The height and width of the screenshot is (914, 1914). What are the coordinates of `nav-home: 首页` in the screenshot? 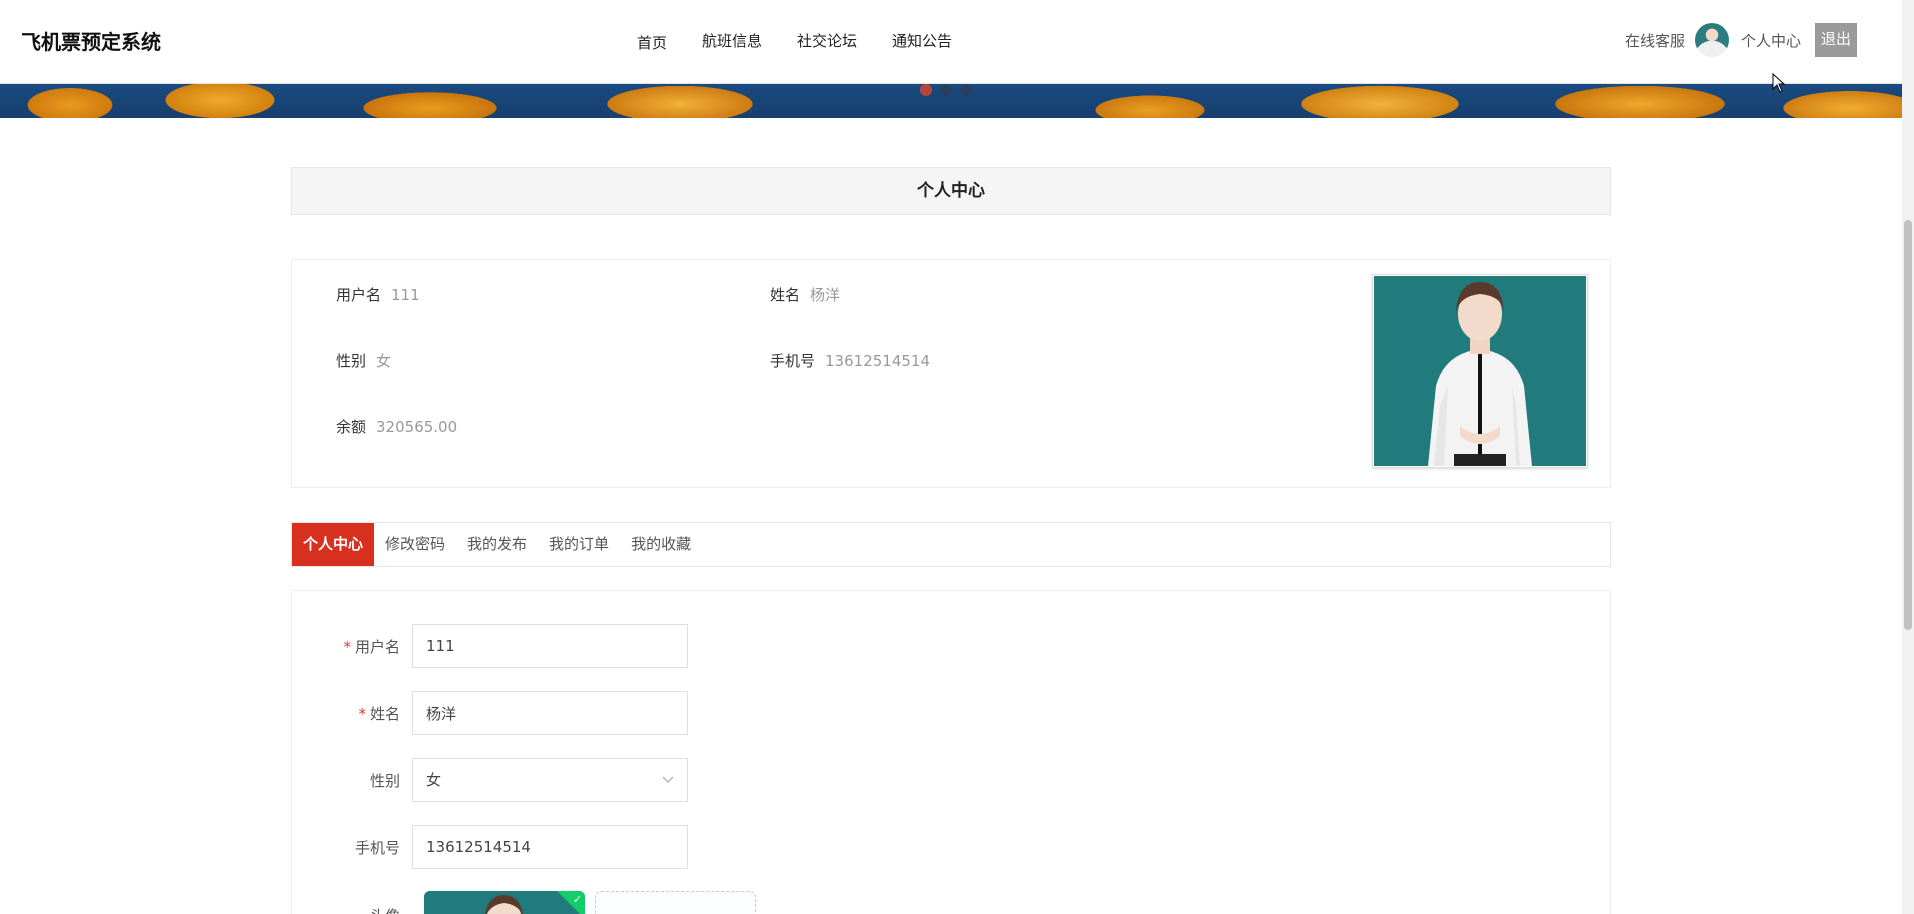 It's located at (652, 41).